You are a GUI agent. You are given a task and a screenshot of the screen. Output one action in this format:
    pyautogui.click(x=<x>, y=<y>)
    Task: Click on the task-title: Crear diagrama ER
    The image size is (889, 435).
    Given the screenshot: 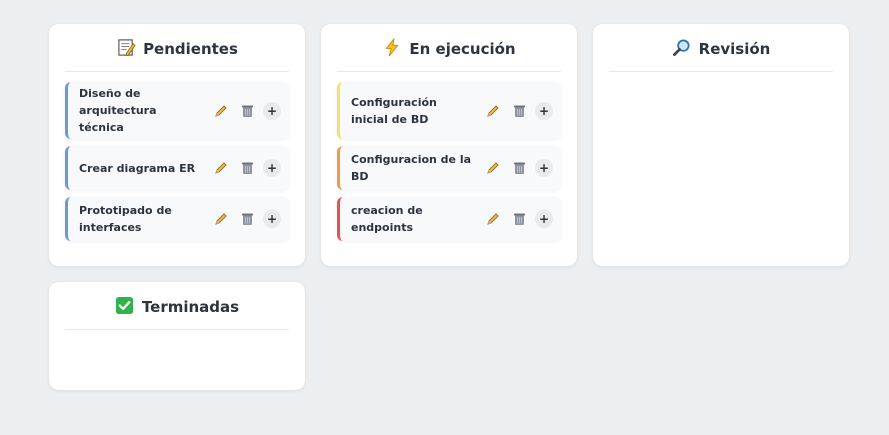 What is the action you would take?
    pyautogui.click(x=137, y=168)
    